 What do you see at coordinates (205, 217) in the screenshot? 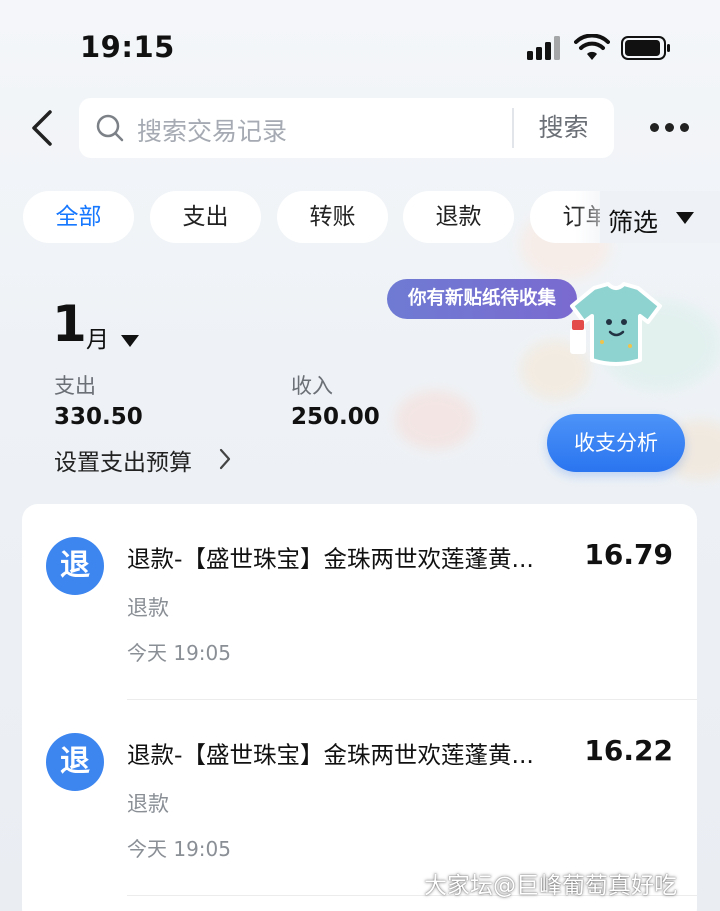
I see `chip-expense: 支出` at bounding box center [205, 217].